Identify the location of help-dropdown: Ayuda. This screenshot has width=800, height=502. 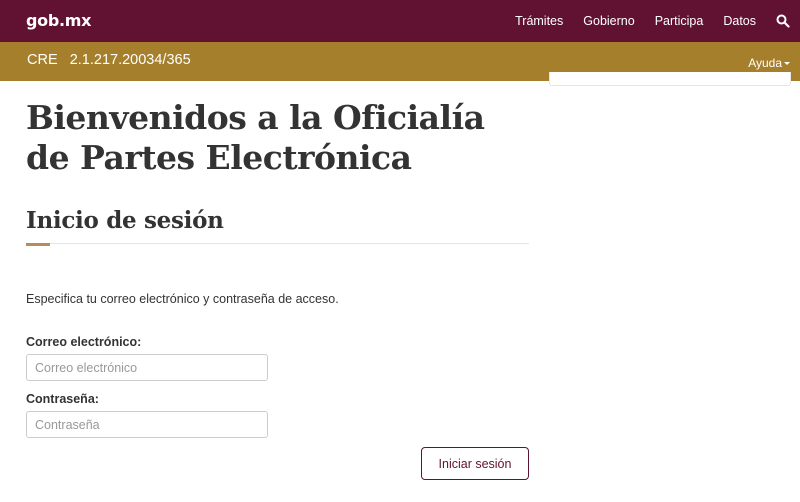
(769, 63).